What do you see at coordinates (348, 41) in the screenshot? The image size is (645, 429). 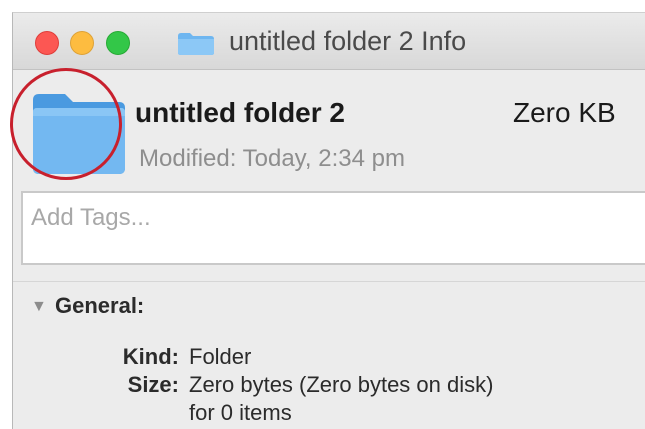 I see `window-title: untitled folder 2 Info` at bounding box center [348, 41].